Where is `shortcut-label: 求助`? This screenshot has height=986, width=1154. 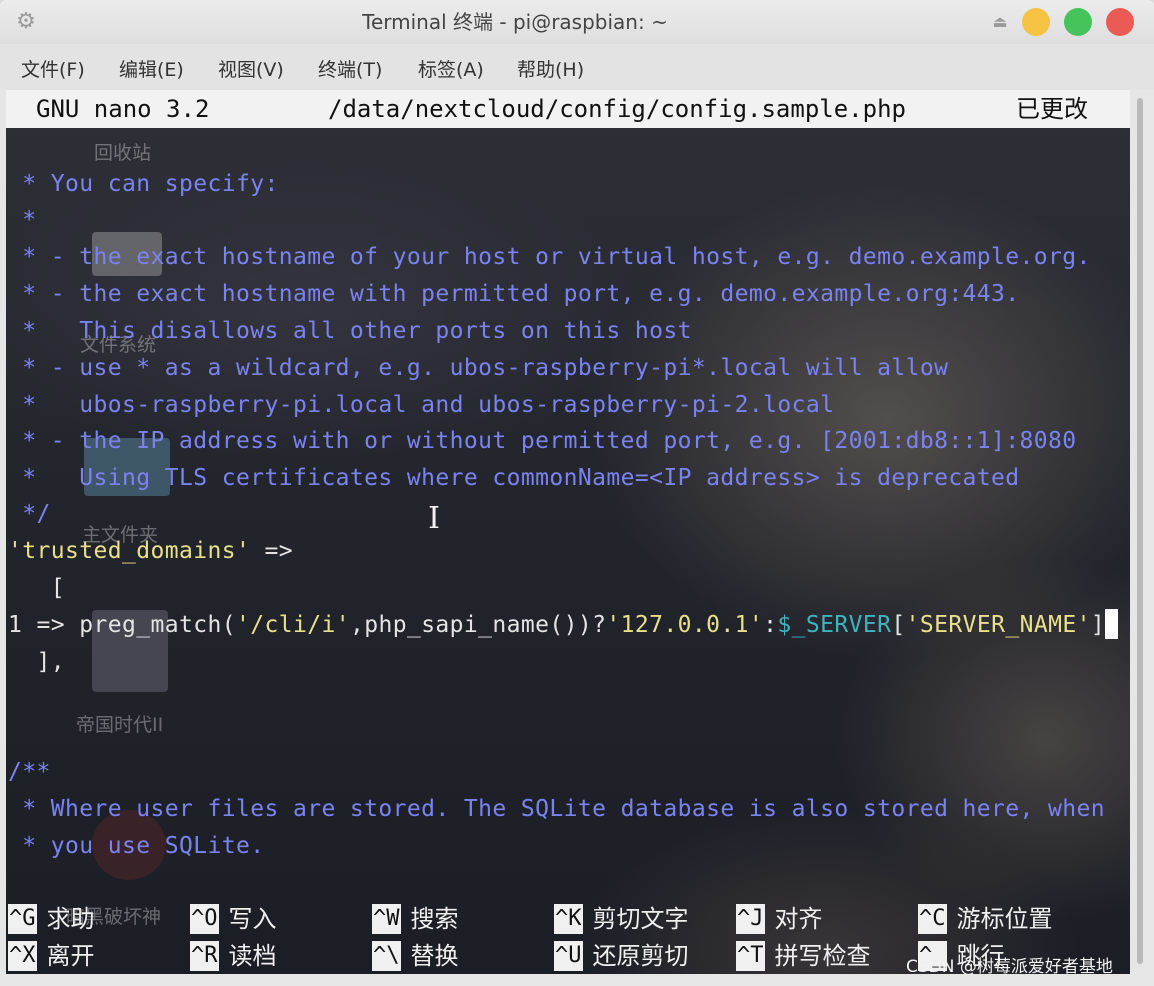 shortcut-label: 求助 is located at coordinates (70, 919).